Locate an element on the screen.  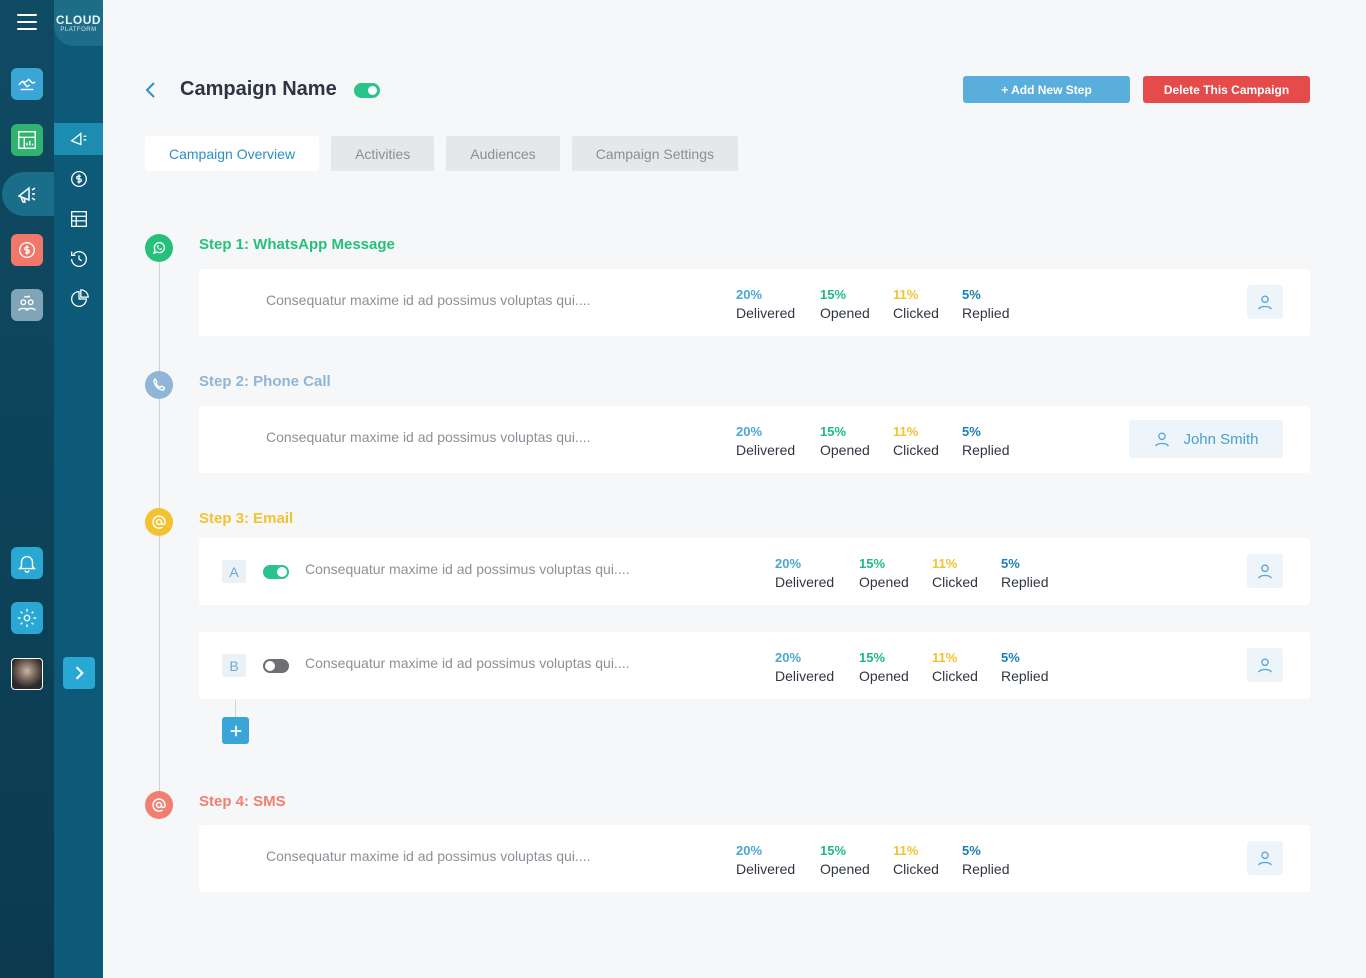
expand-sidebar-button is located at coordinates (79, 673).